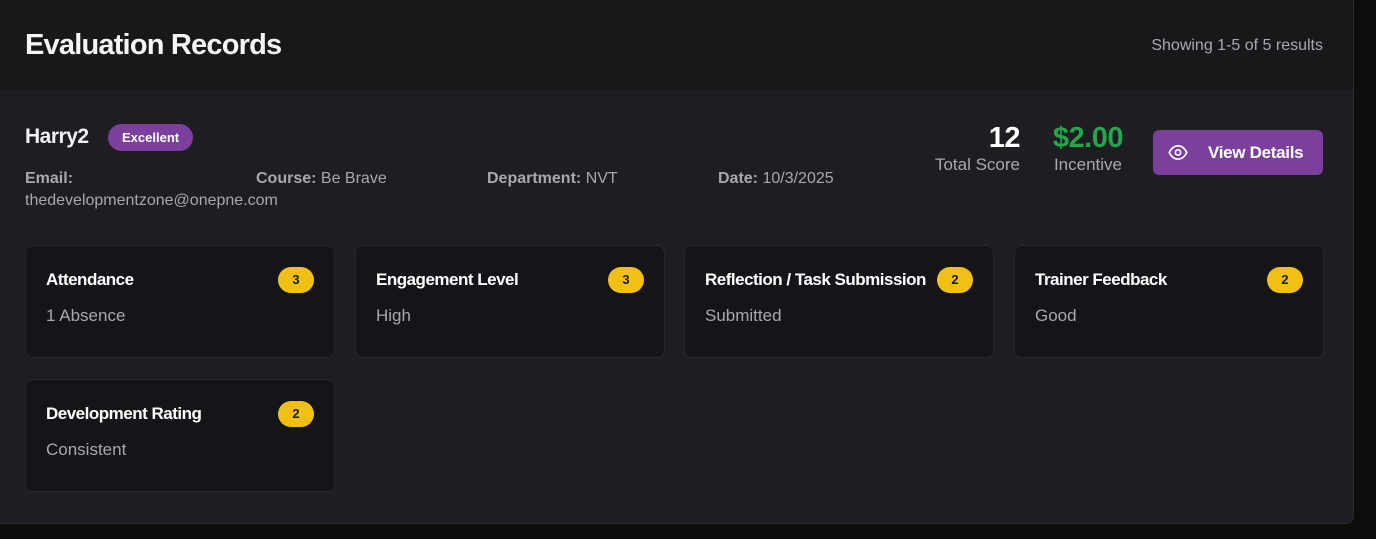  I want to click on incentive: $2.00 Incentive, so click(1088, 148).